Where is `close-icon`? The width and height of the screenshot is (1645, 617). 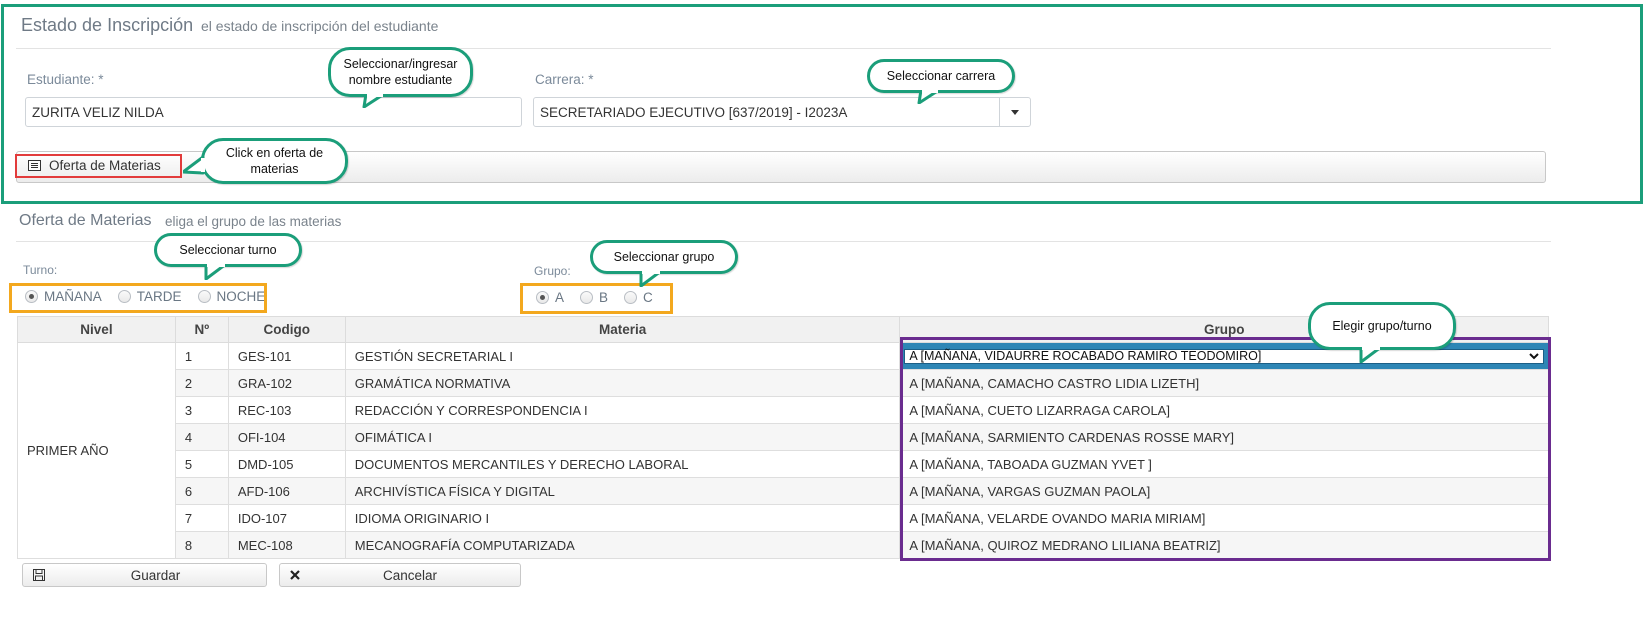
close-icon is located at coordinates (295, 575).